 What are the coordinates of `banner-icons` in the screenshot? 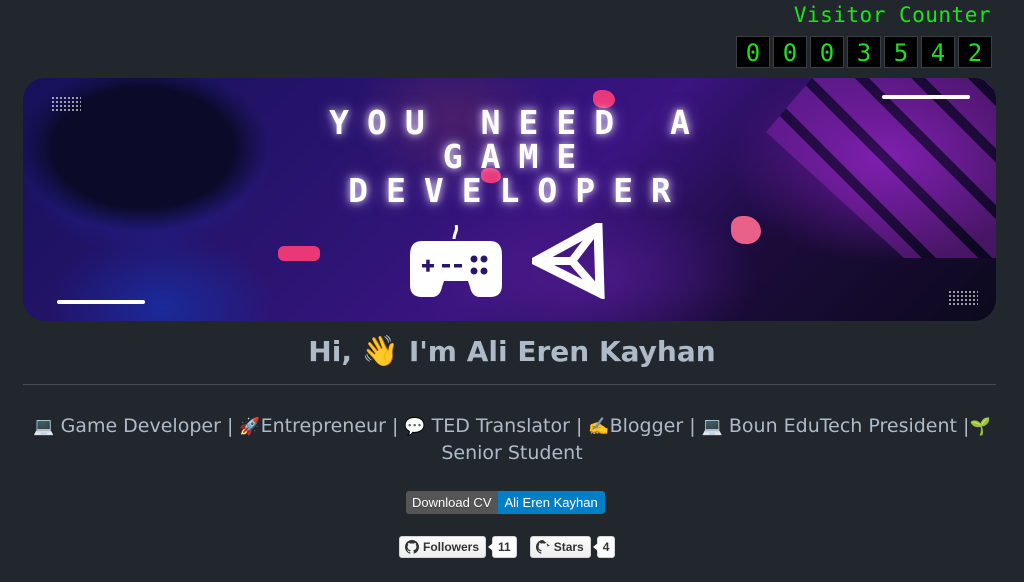 It's located at (508, 261).